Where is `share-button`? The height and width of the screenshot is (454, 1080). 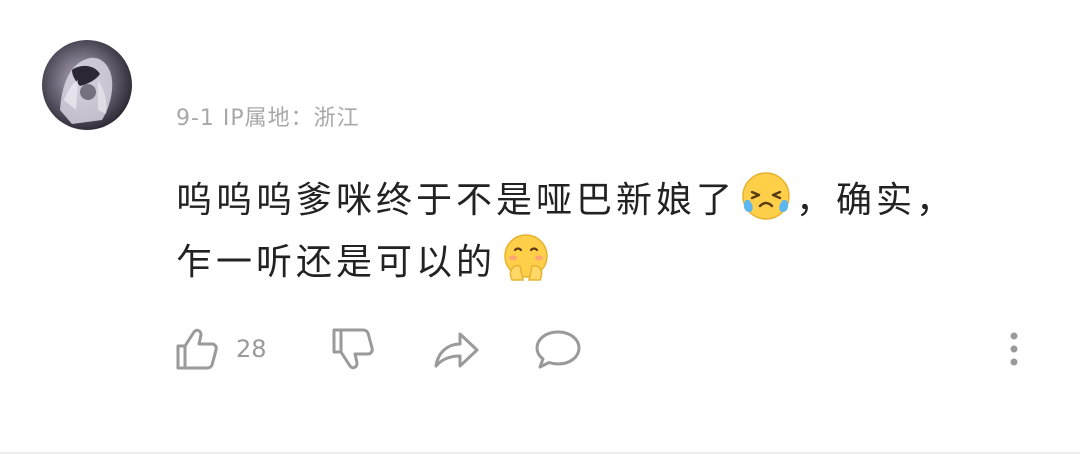 share-button is located at coordinates (456, 349).